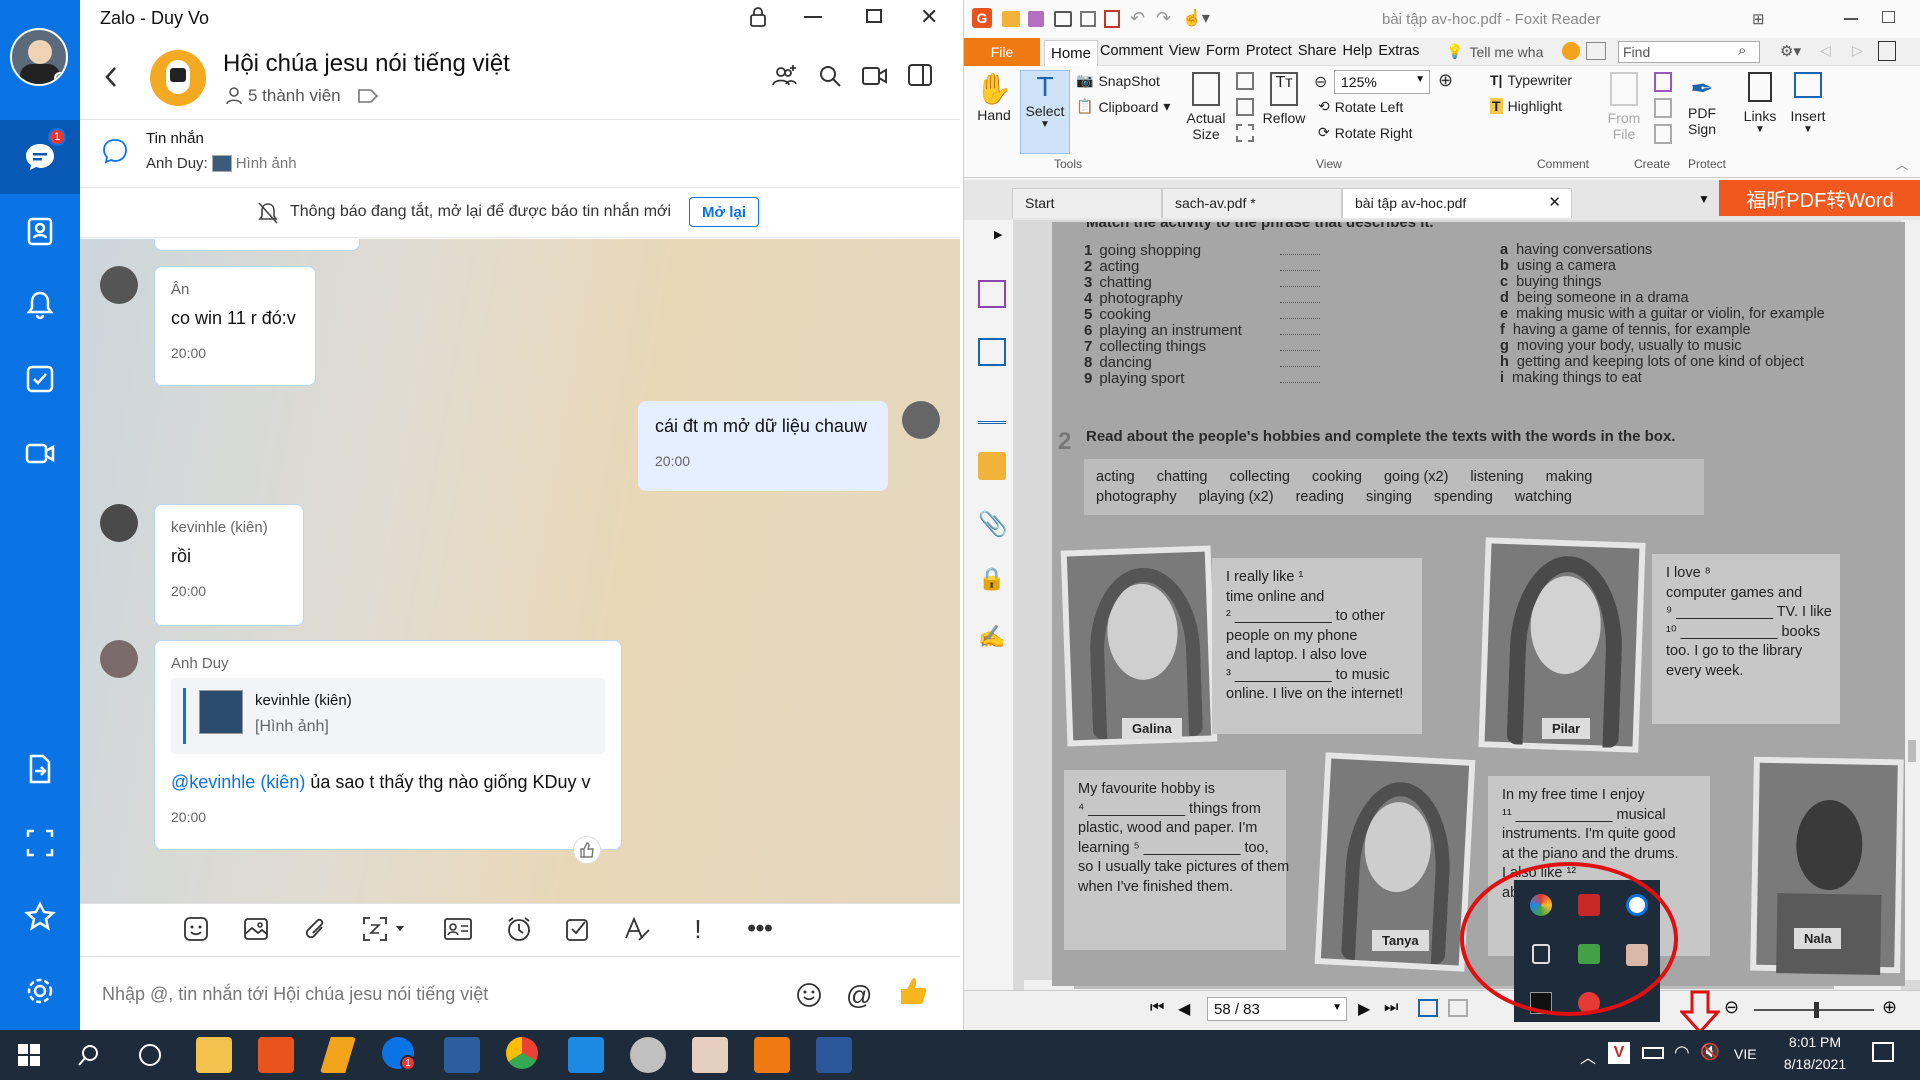  What do you see at coordinates (1317, 51) in the screenshot?
I see `menu-share: Share` at bounding box center [1317, 51].